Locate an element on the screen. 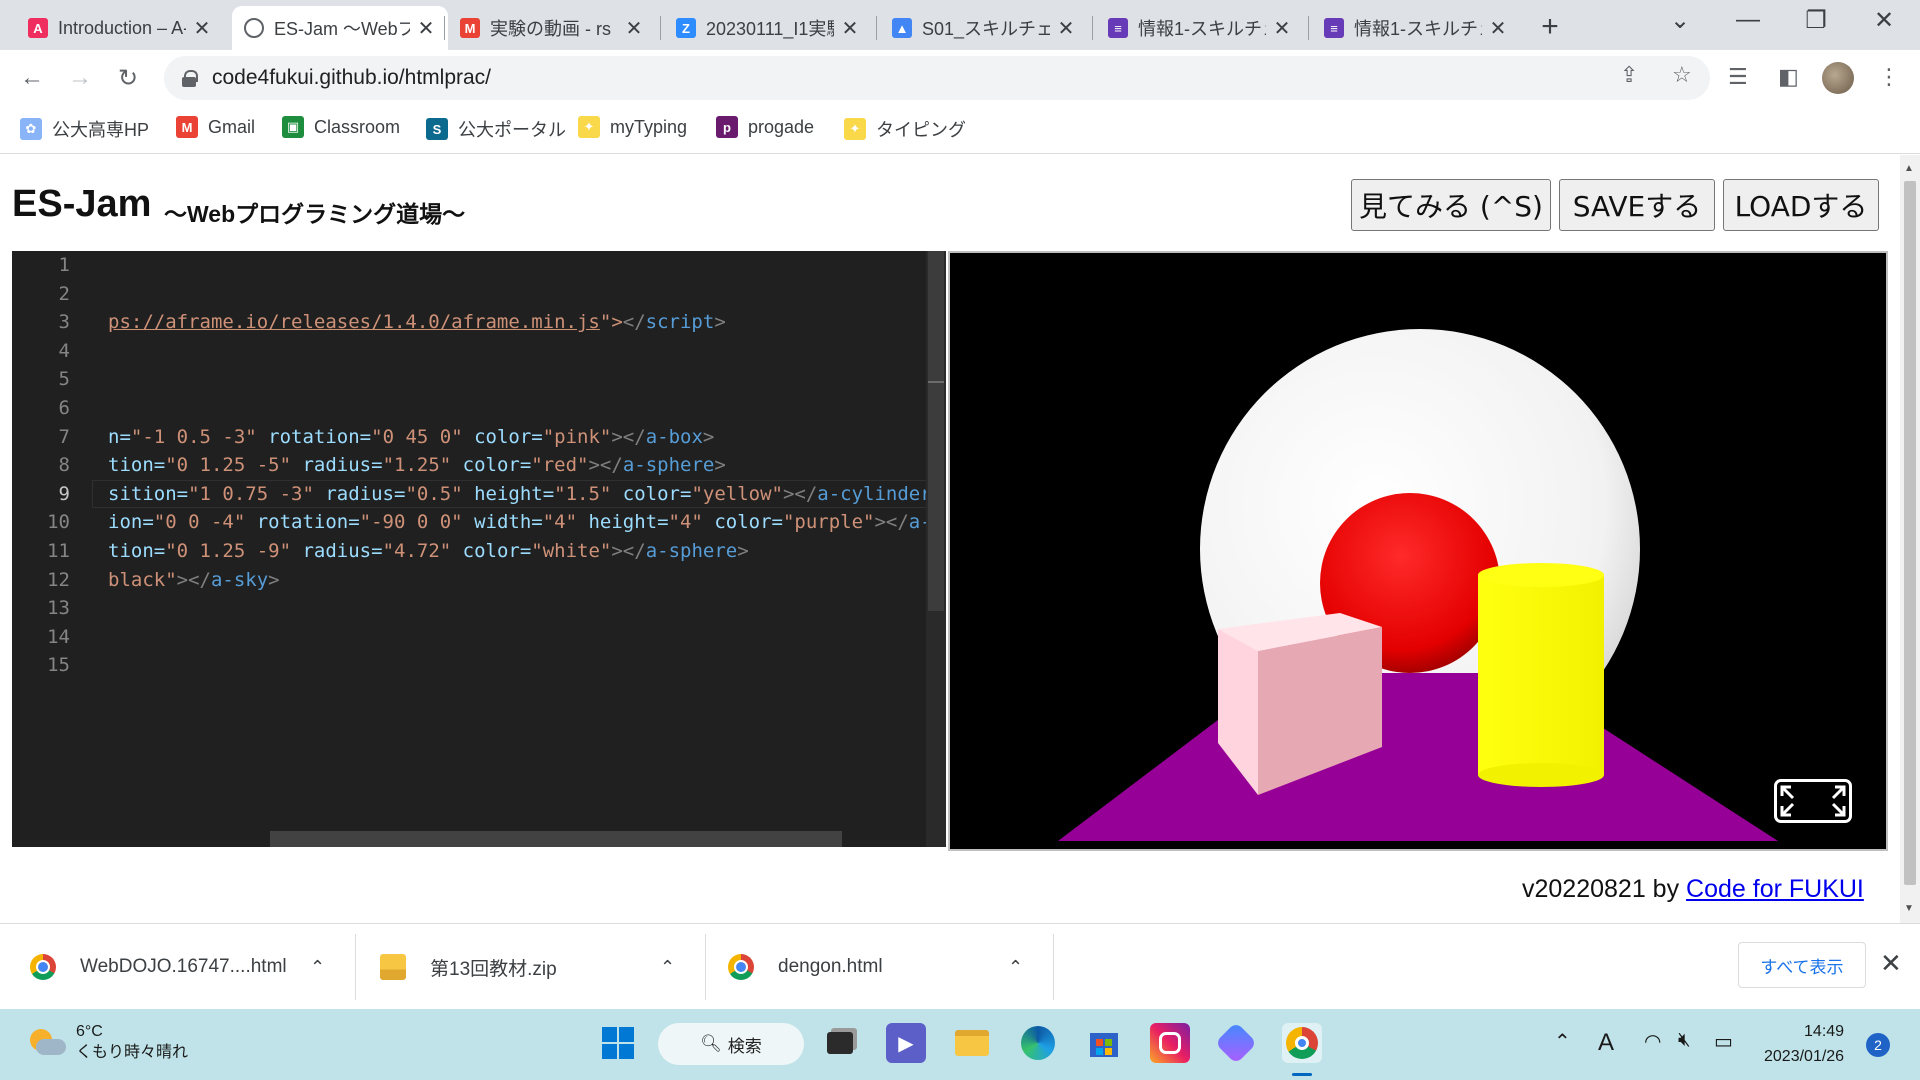 The height and width of the screenshot is (1080, 1920). bookmark-item: M Gmail is located at coordinates (215, 127).